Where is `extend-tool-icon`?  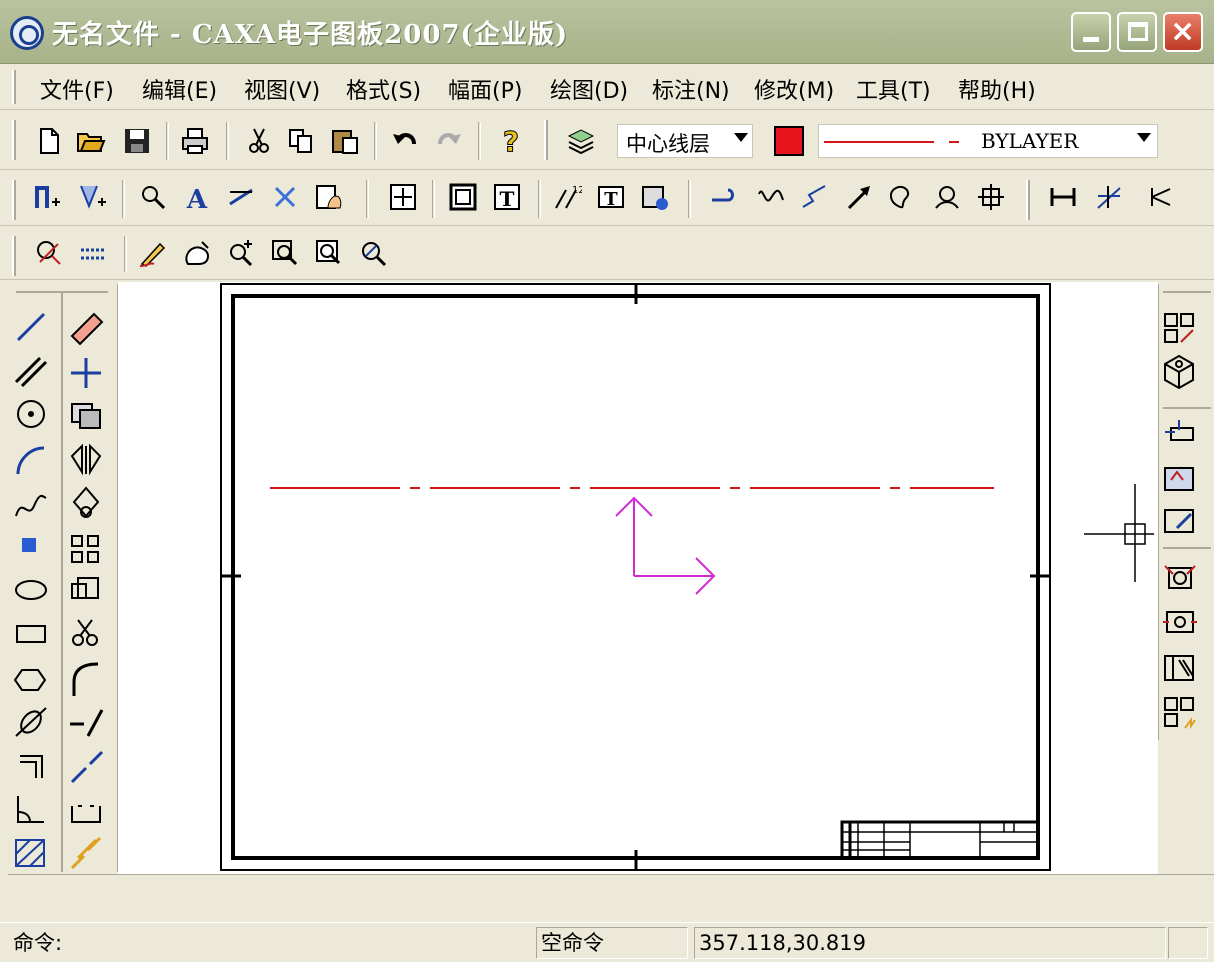 extend-tool-icon is located at coordinates (87, 723).